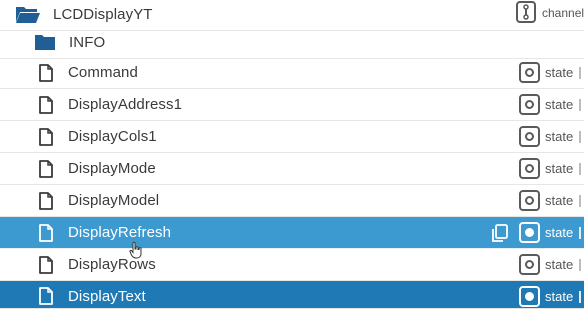  What do you see at coordinates (114, 200) in the screenshot?
I see `tree-item-label: DisplayModel` at bounding box center [114, 200].